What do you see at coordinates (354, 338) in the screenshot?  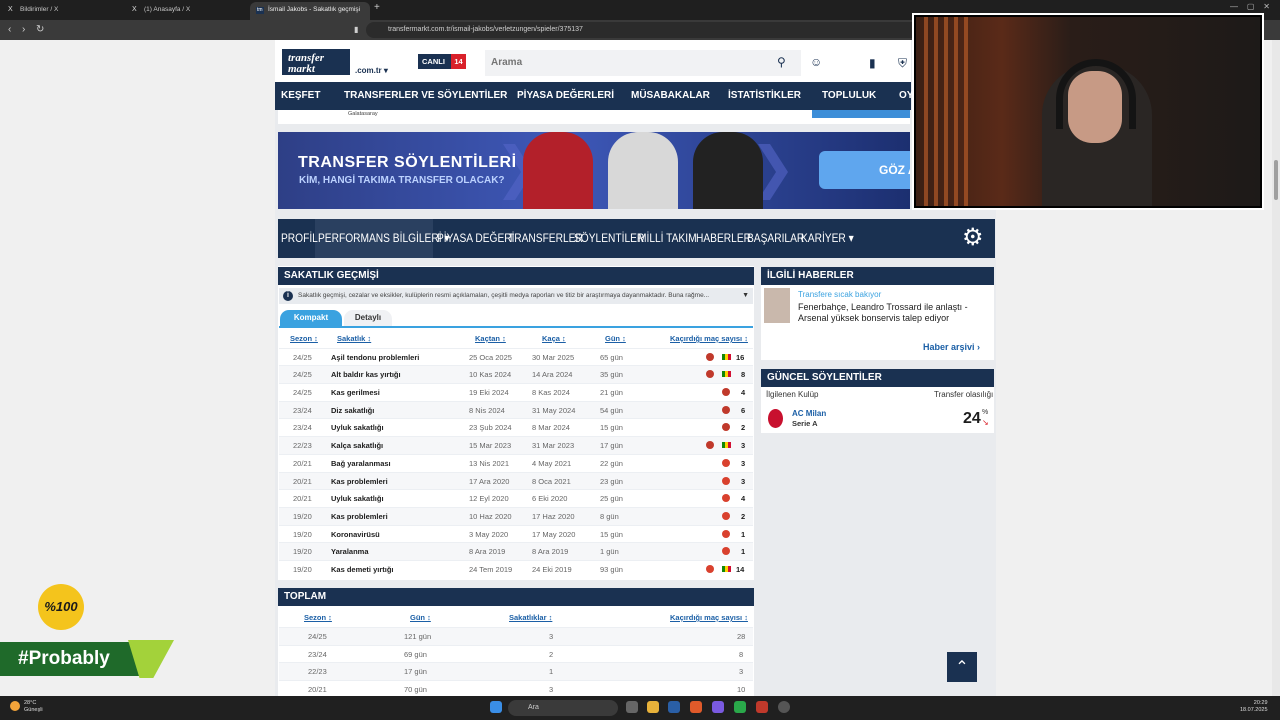 I see `column-header-injury: Sakatlık ↕` at bounding box center [354, 338].